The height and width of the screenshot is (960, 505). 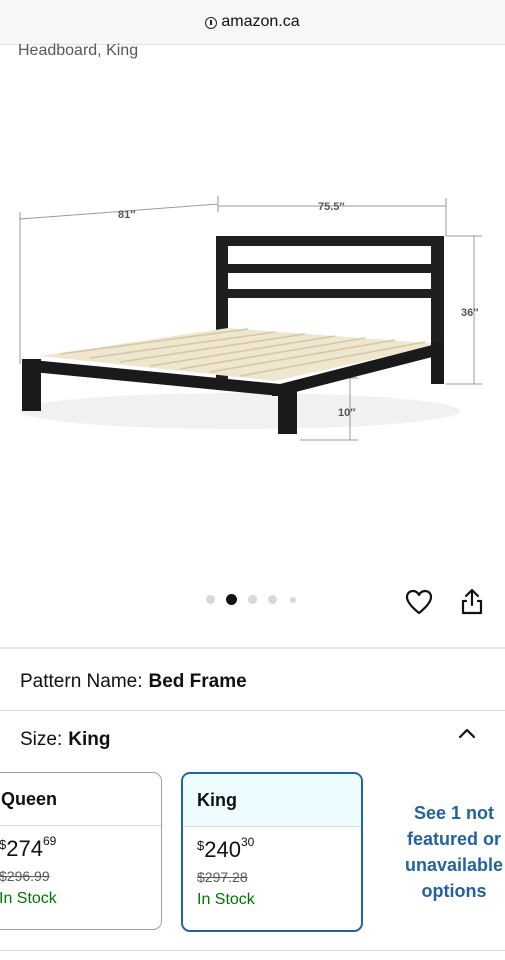 I want to click on dim-width-label: 75.5″, so click(x=331, y=207).